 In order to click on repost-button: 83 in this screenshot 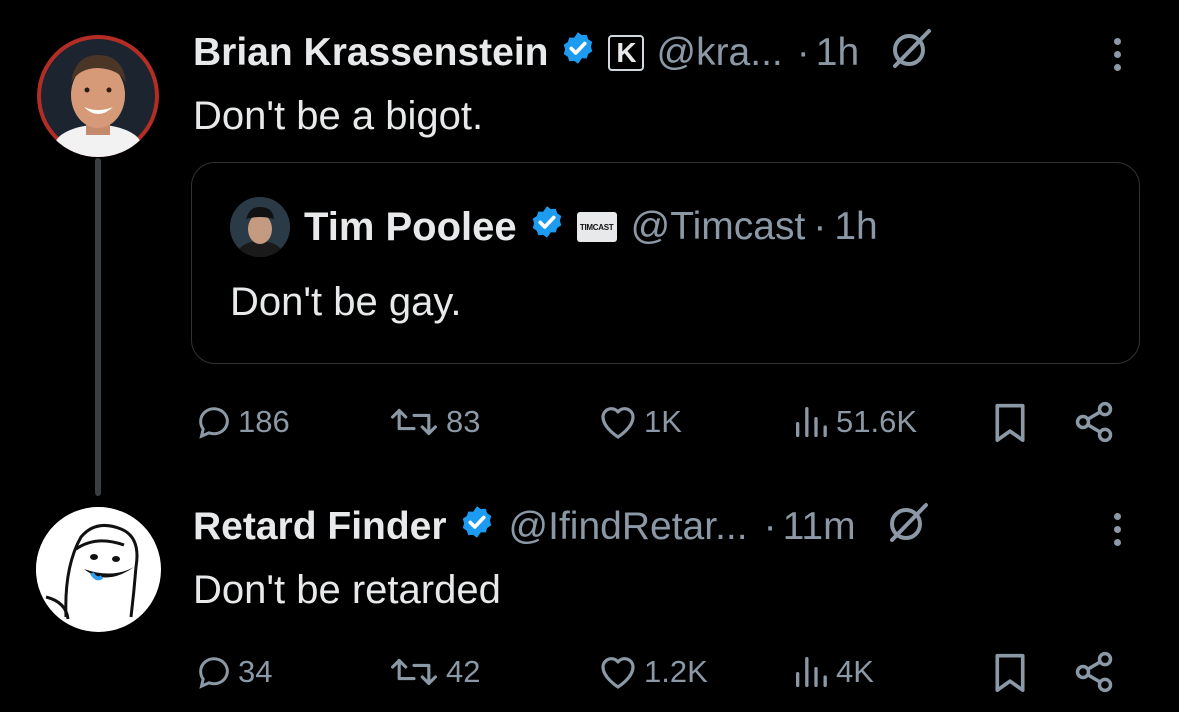, I will do `click(433, 422)`.